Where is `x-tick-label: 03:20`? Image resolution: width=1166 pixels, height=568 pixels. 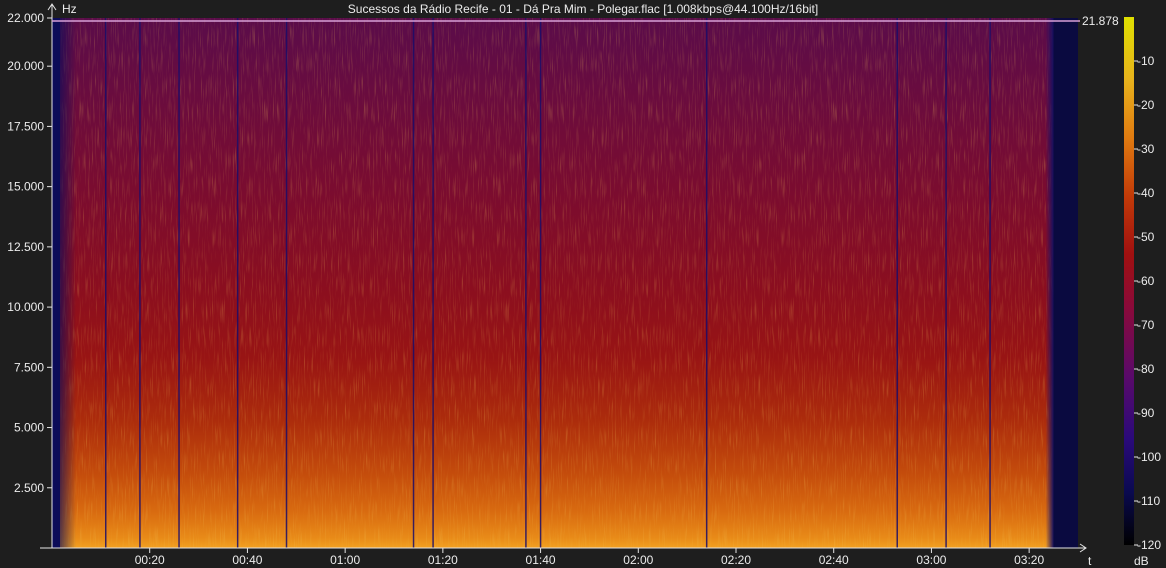 x-tick-label: 03:20 is located at coordinates (1029, 560).